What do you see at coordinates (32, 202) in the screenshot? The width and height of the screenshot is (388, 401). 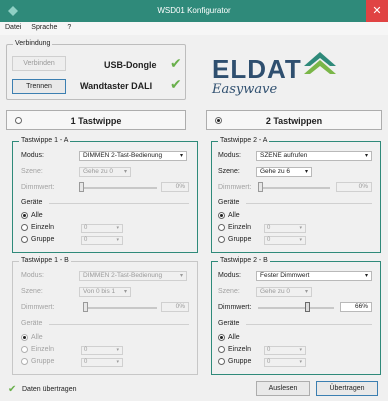 I see `panel-1a-geraete-label: Geräte` at bounding box center [32, 202].